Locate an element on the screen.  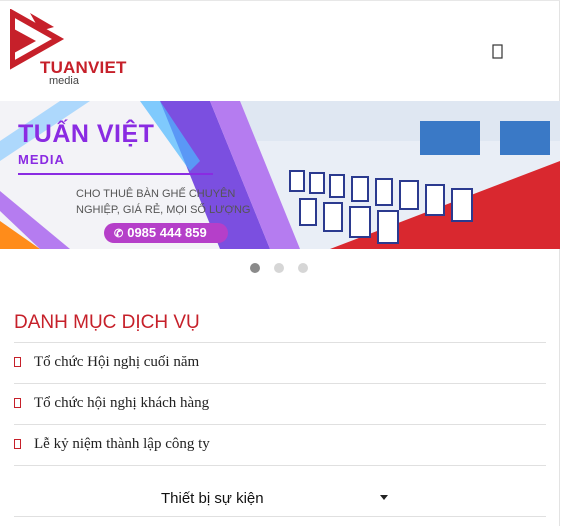
caret-down-icon is located at coordinates (384, 497).